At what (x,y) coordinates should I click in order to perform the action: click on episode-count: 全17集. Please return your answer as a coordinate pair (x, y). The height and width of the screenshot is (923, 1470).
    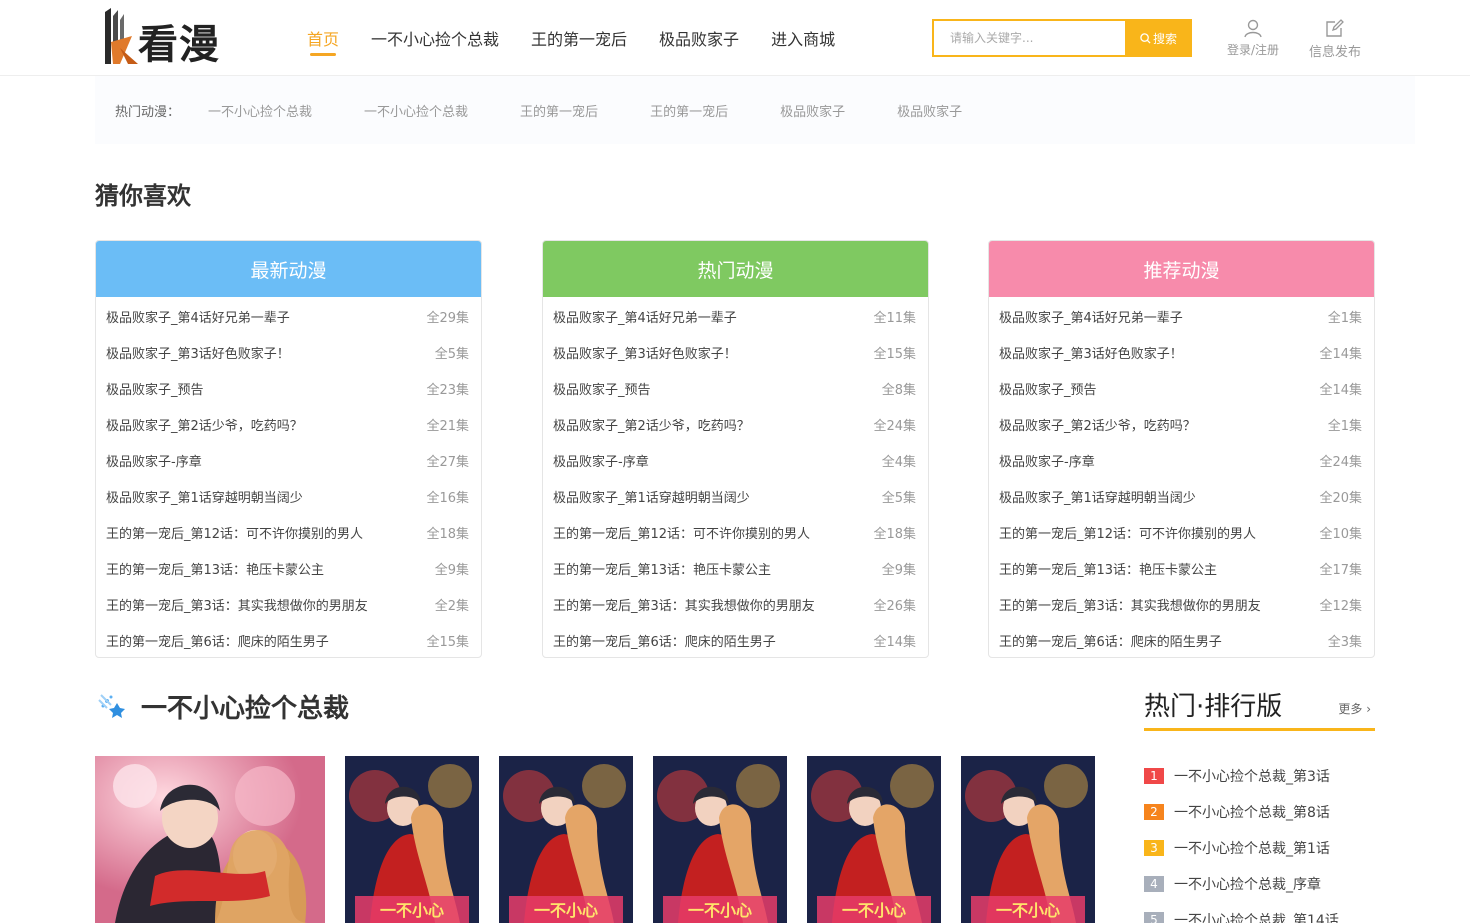
    Looking at the image, I should click on (1340, 570).